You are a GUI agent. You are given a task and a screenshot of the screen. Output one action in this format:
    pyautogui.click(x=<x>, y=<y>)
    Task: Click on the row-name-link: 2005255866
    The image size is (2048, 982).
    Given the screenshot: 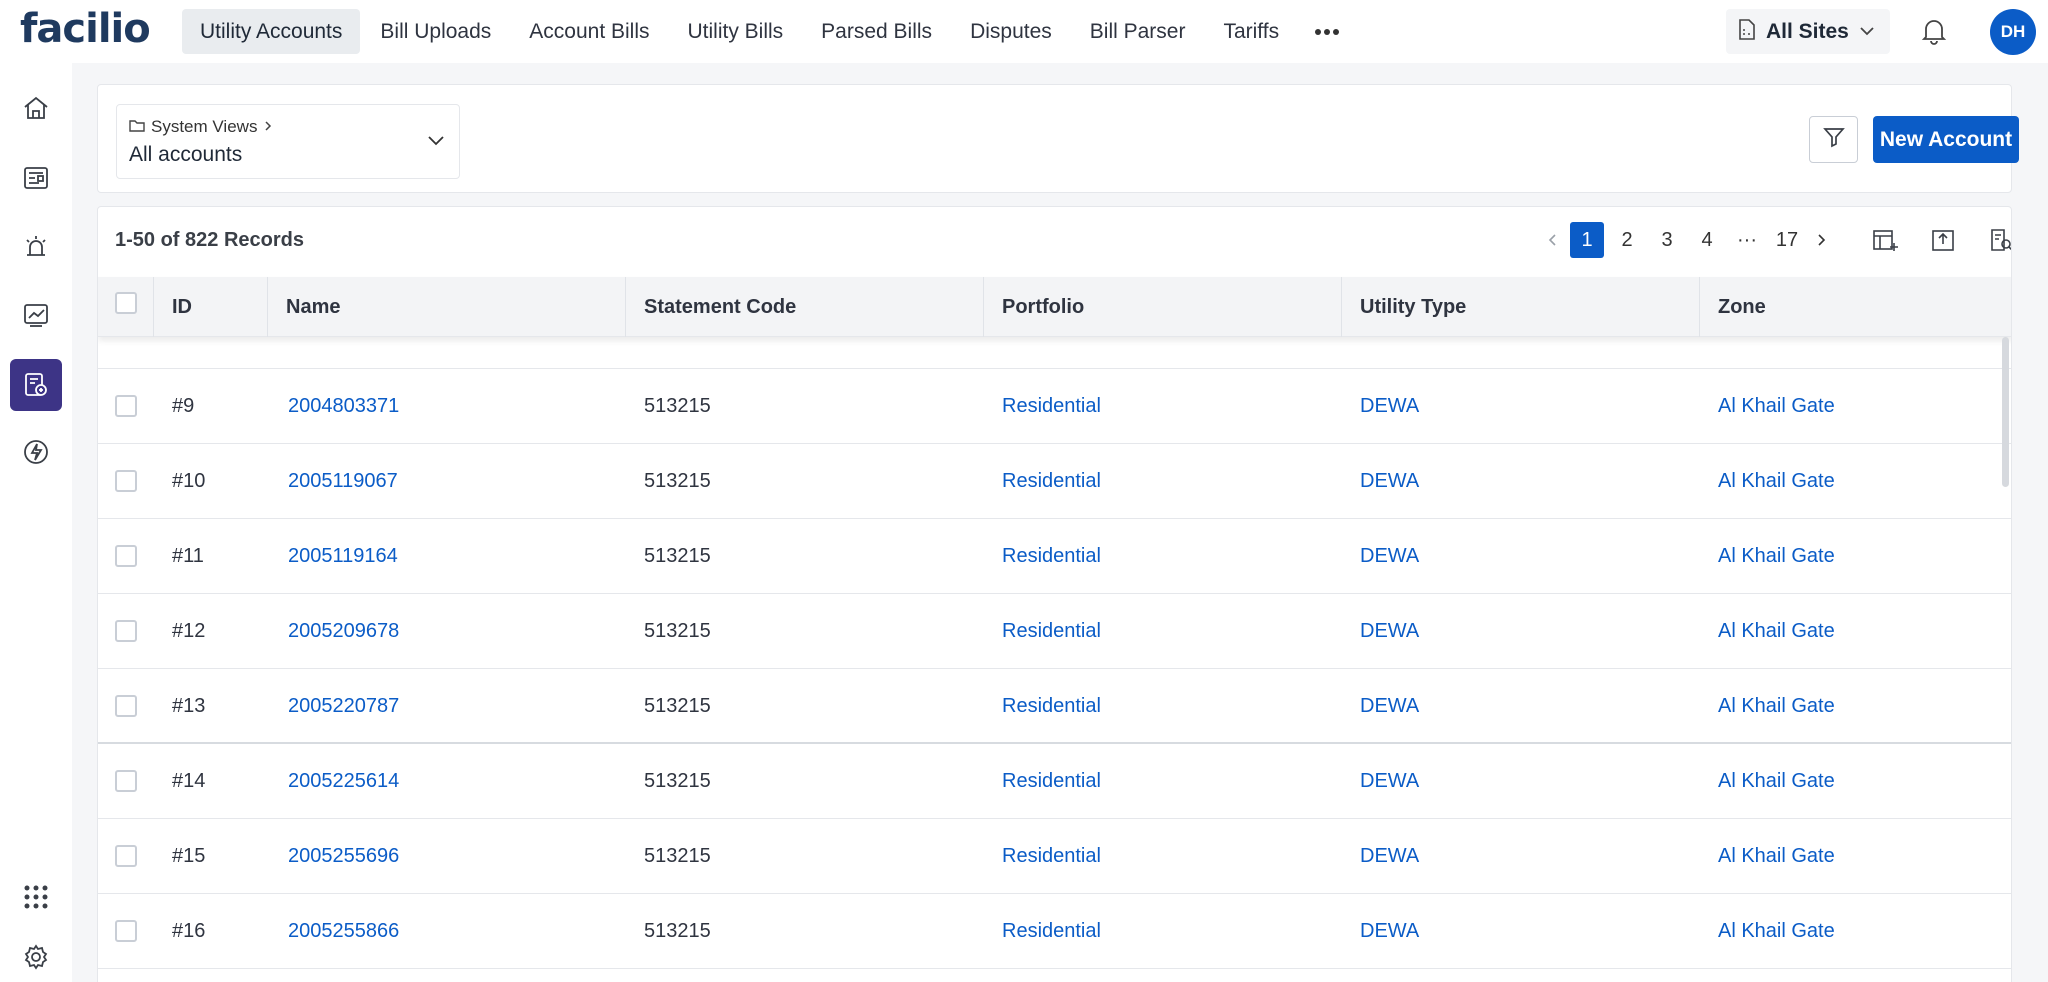 What is the action you would take?
    pyautogui.click(x=343, y=931)
    